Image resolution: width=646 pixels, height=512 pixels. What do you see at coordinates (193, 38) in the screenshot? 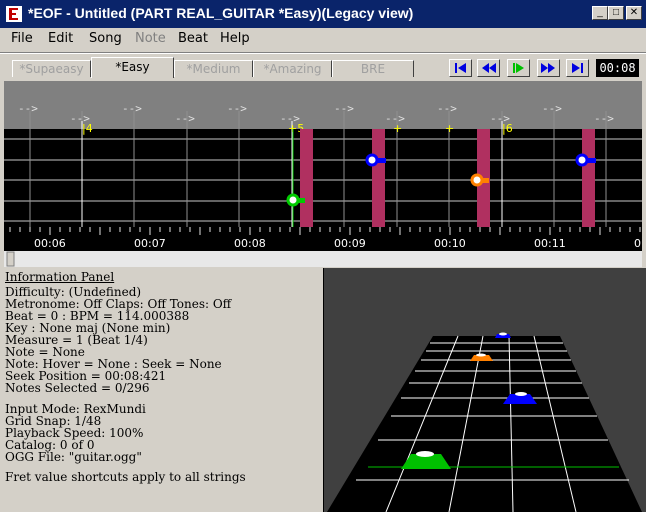
I see `menu-beat: Beat` at bounding box center [193, 38].